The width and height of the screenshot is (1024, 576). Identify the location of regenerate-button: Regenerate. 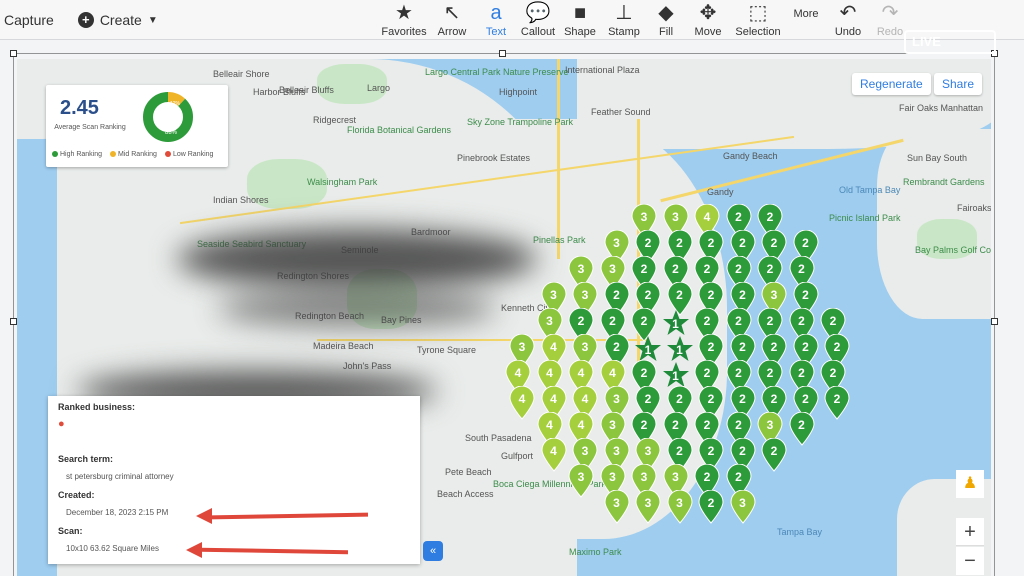
(891, 84).